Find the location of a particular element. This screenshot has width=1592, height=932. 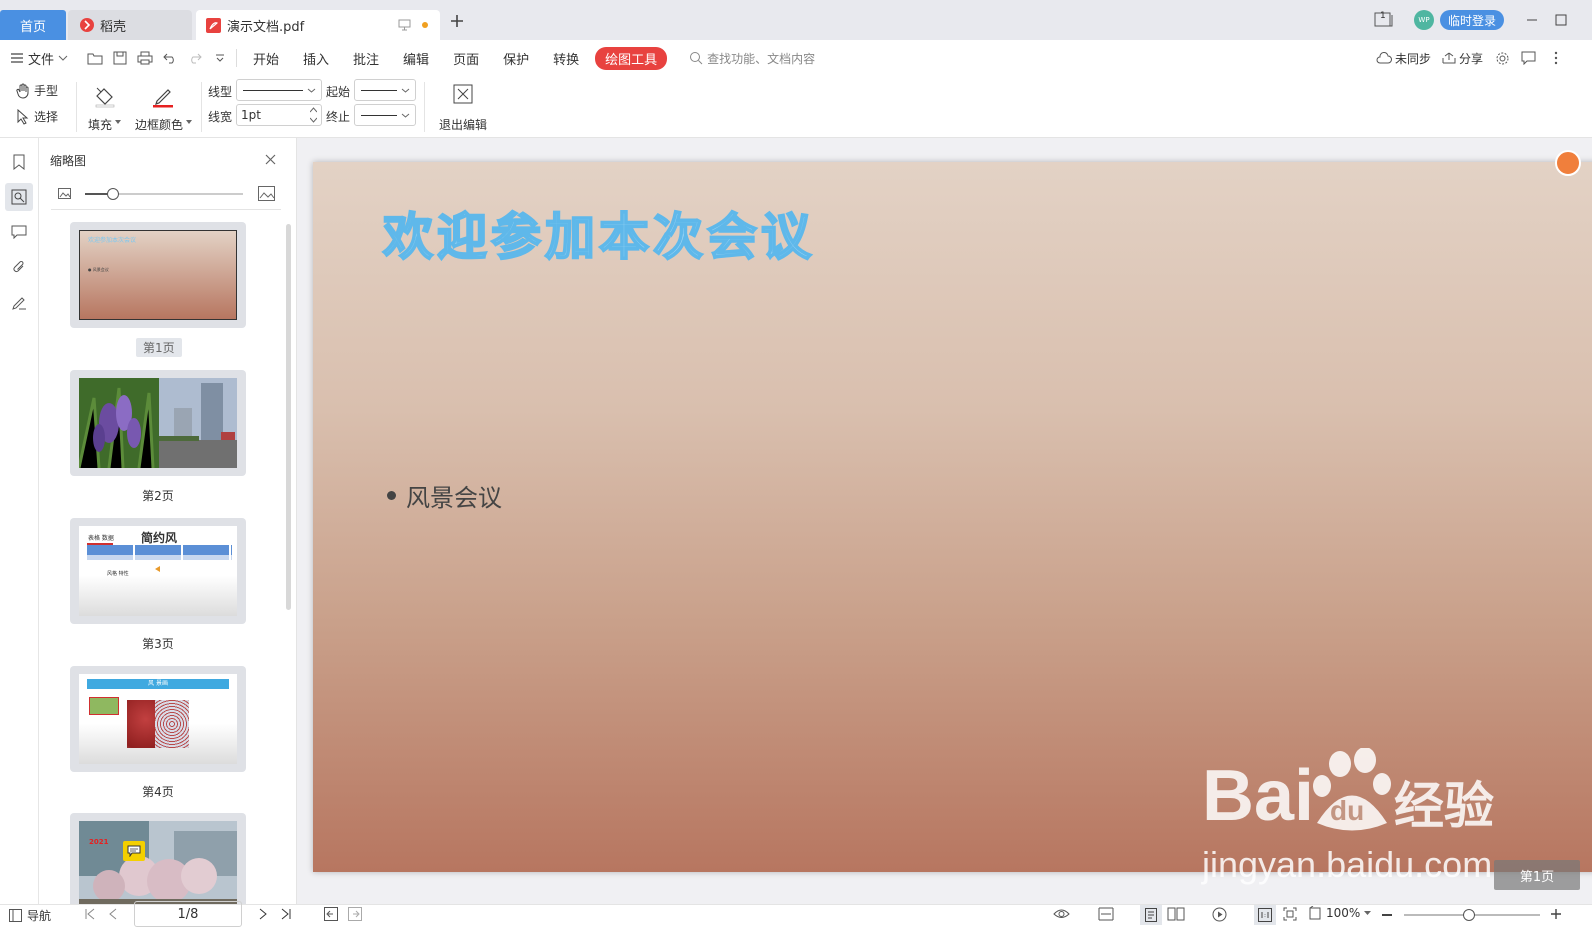

tab-home: 首页 is located at coordinates (33, 25).